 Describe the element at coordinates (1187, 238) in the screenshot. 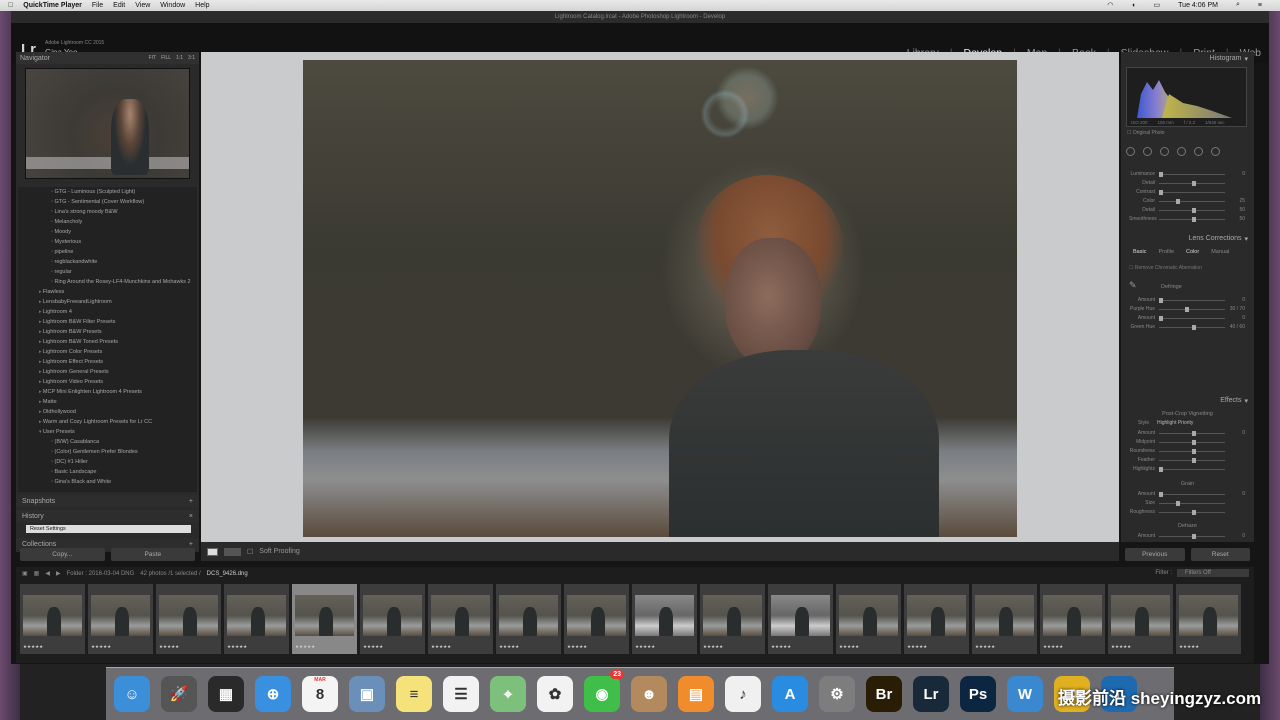

I see `lens-corrections-header: Lens Corrections ▾` at that location.